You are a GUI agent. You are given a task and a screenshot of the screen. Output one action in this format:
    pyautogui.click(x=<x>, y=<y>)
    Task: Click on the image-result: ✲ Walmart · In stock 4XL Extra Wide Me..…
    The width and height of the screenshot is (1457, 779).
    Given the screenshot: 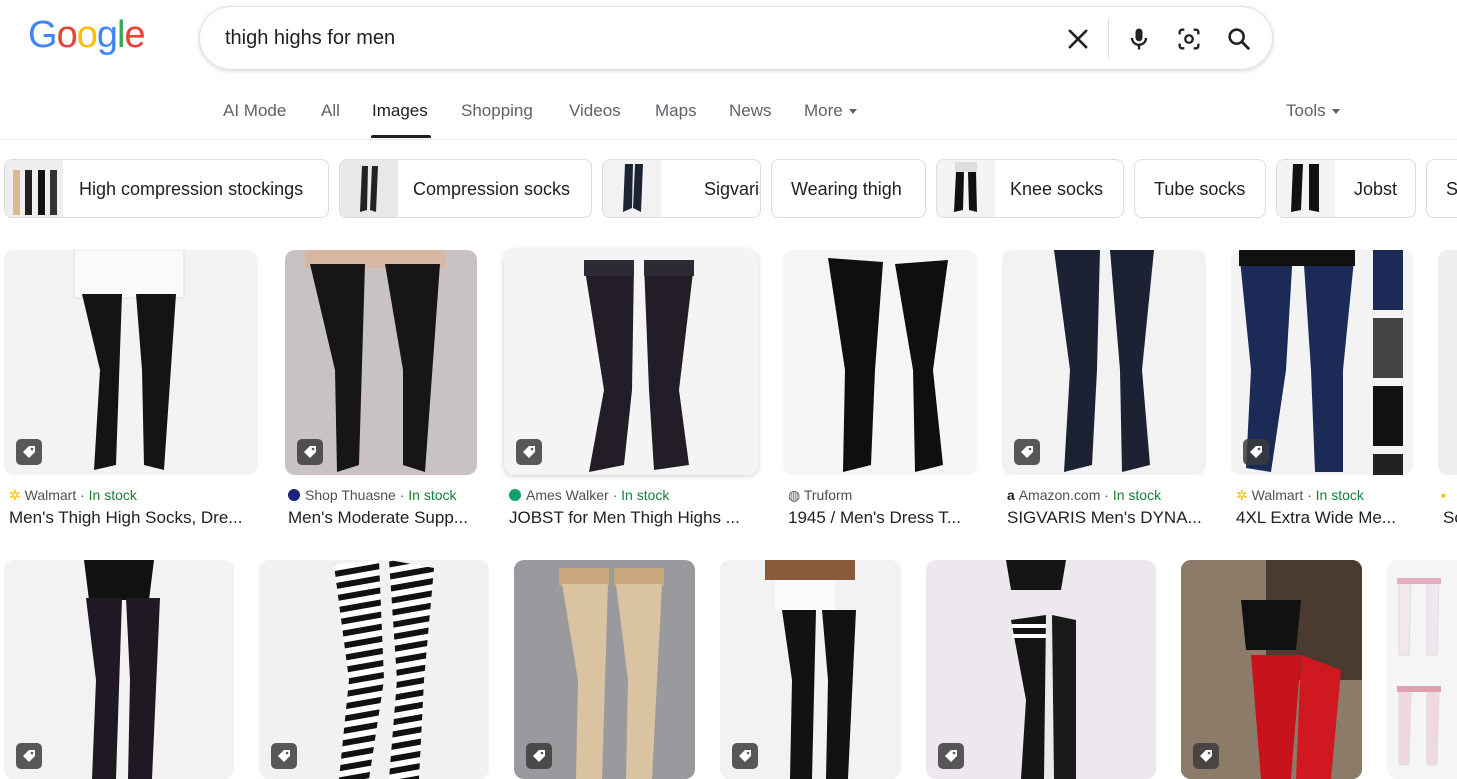 What is the action you would take?
    pyautogui.click(x=1322, y=390)
    